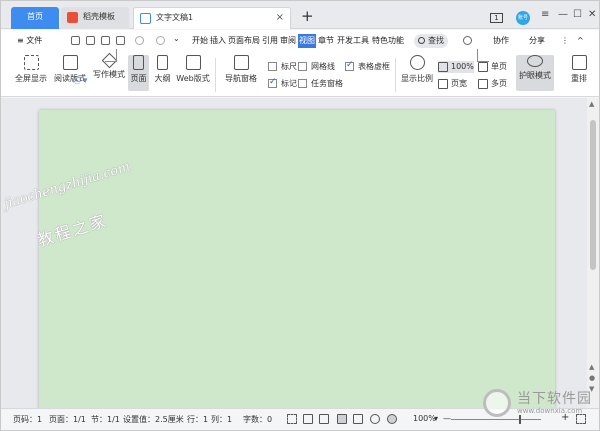  I want to click on status-section: 节：1/1, so click(105, 419).